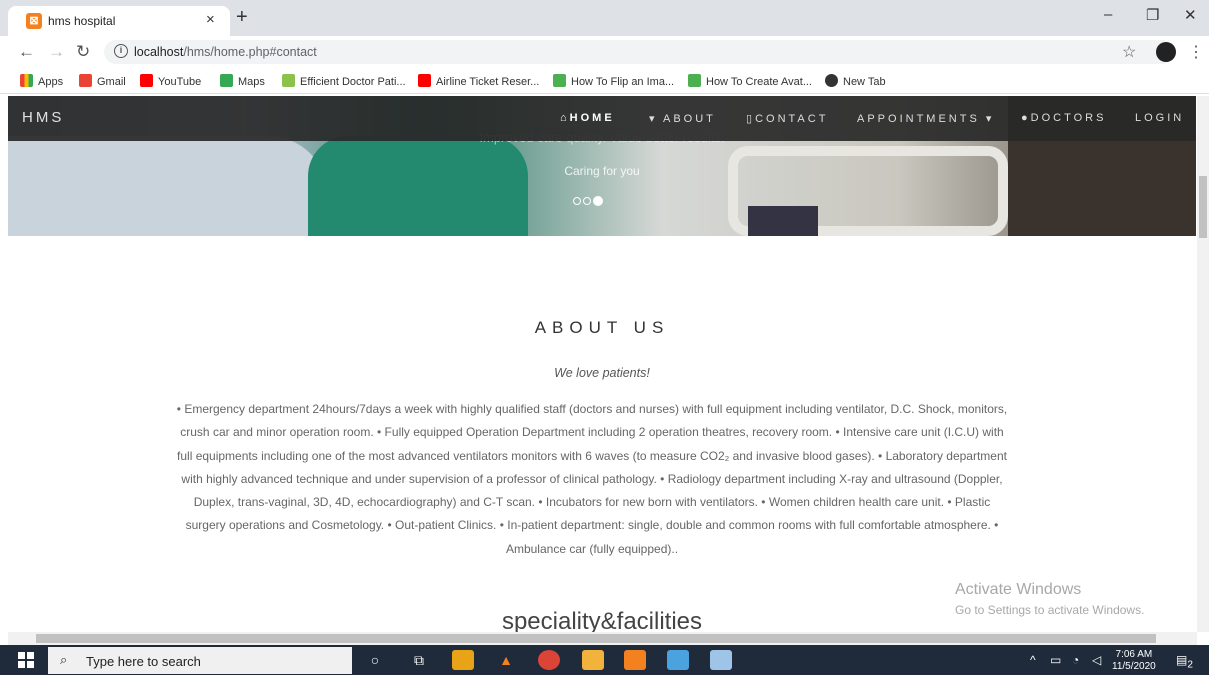 This screenshot has height=675, width=1209. I want to click on bookmark-star-icon: ☆, so click(1129, 52).